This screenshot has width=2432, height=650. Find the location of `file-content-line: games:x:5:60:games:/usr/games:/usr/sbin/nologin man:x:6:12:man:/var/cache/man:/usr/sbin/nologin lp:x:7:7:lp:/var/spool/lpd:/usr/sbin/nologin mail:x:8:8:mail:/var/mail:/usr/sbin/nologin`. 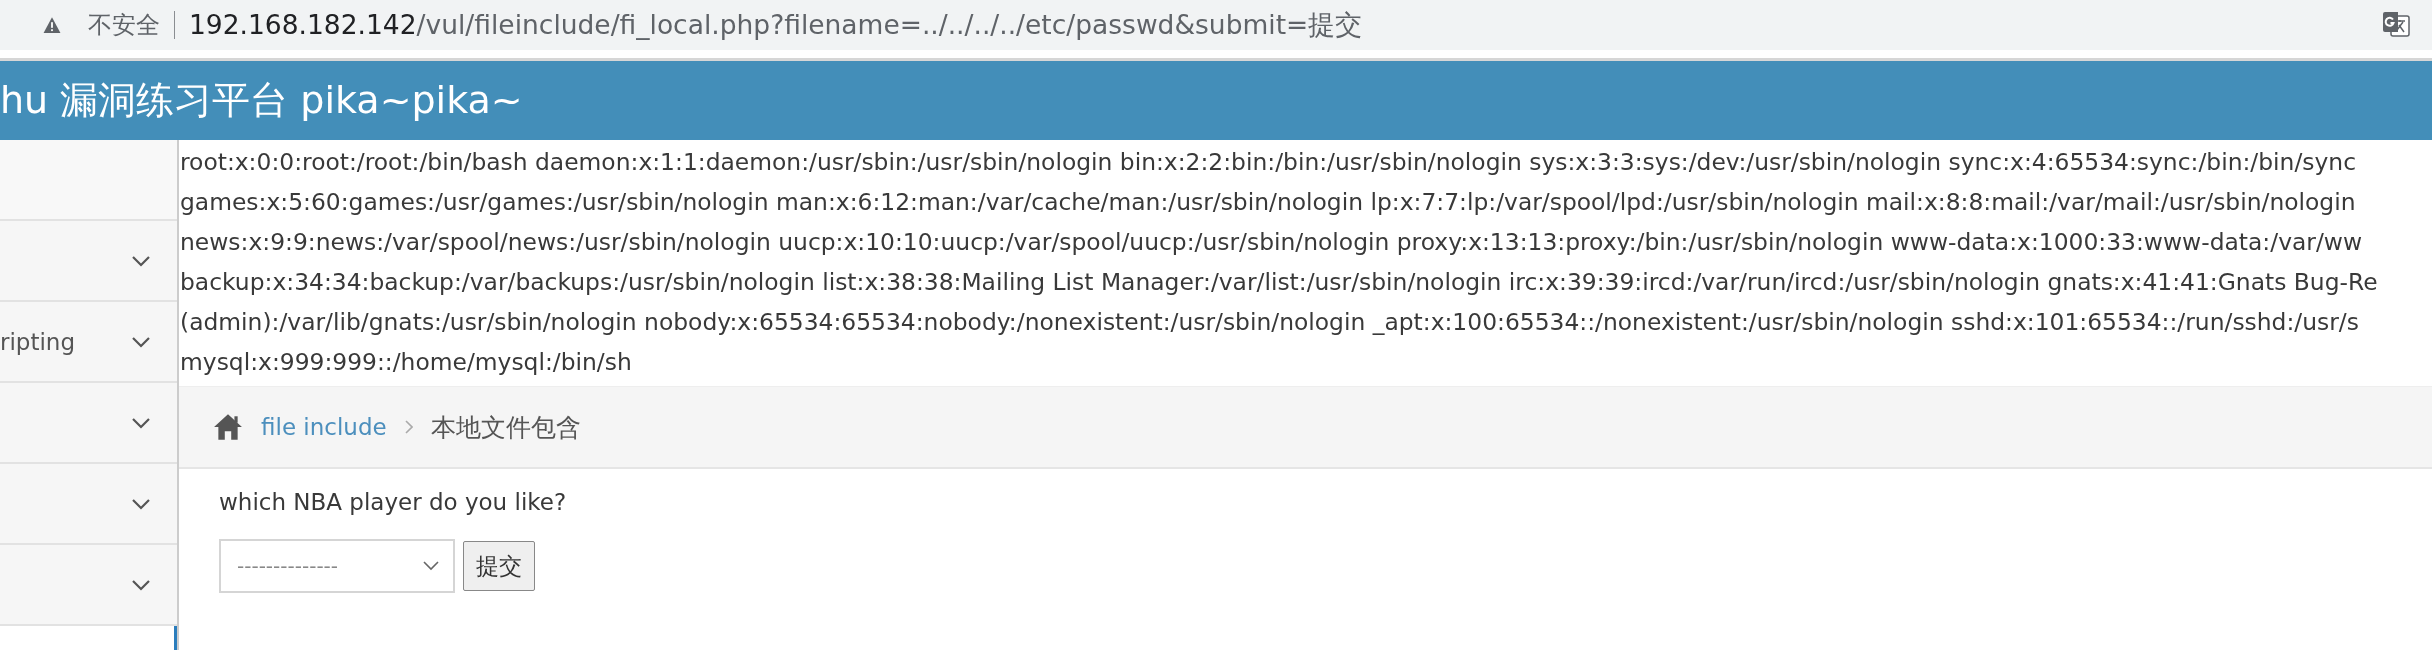

file-content-line: games:x:5:60:games:/usr/games:/usr/sbin/nologin man:x:6:12:man:/var/cache/man:/usr/sbin/nologin lp:x:7:7:lp:/var/spool/lpd:/usr/sbin/nologin mail:x:8:8:mail:/var/mail:/usr/sbin/nologin is located at coordinates (1268, 202).